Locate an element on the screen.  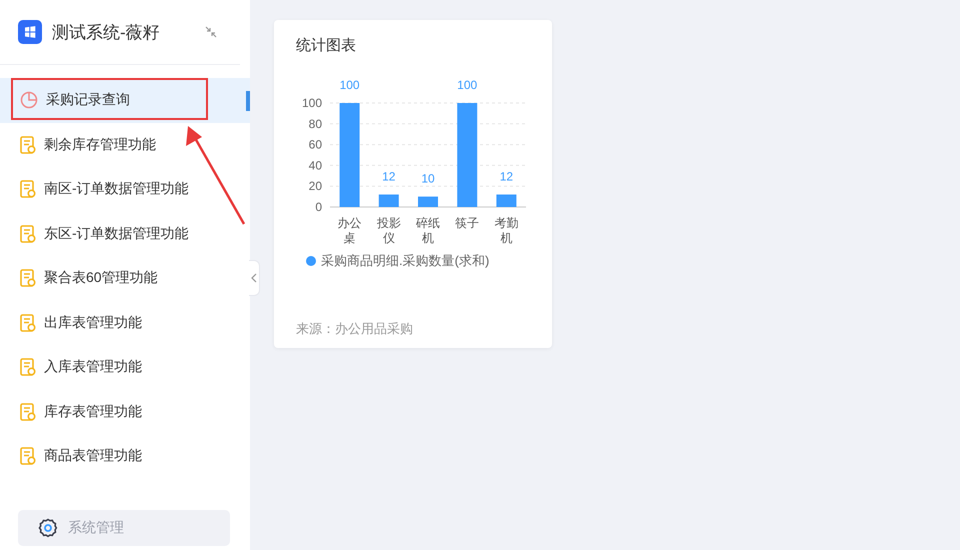
y-tick-label: 20 is located at coordinates (315, 186).